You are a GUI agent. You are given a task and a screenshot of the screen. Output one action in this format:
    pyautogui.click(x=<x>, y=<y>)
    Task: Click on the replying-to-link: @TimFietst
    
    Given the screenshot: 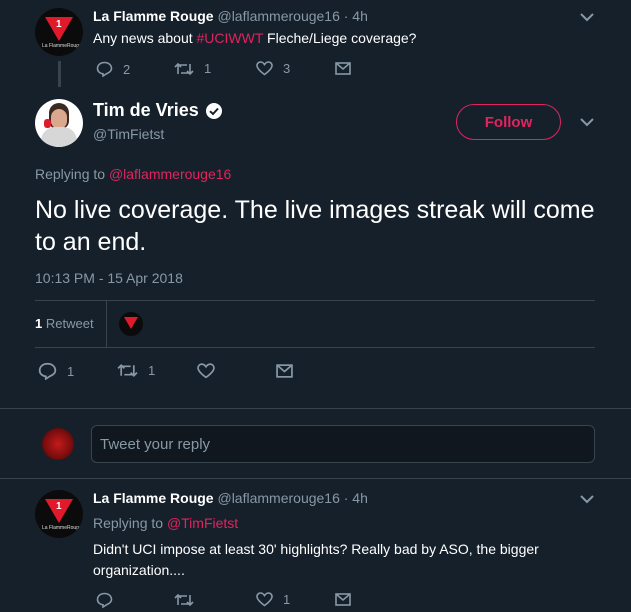 What is the action you would take?
    pyautogui.click(x=202, y=523)
    